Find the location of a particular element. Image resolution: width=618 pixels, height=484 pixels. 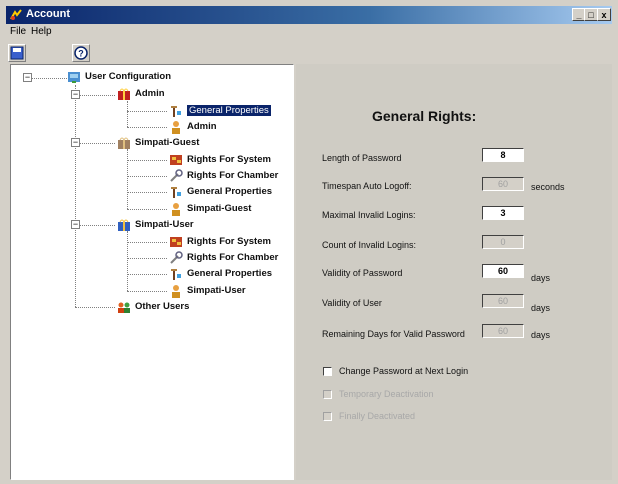

tree-other-label: Other Users is located at coordinates (162, 306).